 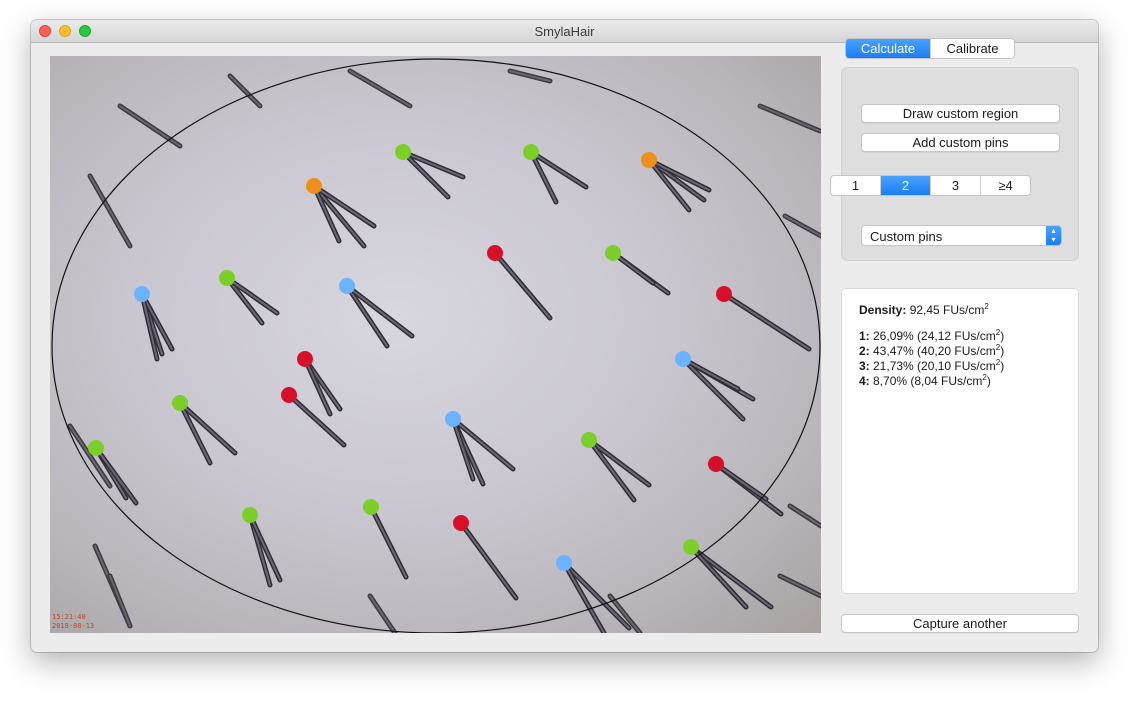 I want to click on capture-timestamp: 15:21:40 2018-08-13, so click(x=73, y=622).